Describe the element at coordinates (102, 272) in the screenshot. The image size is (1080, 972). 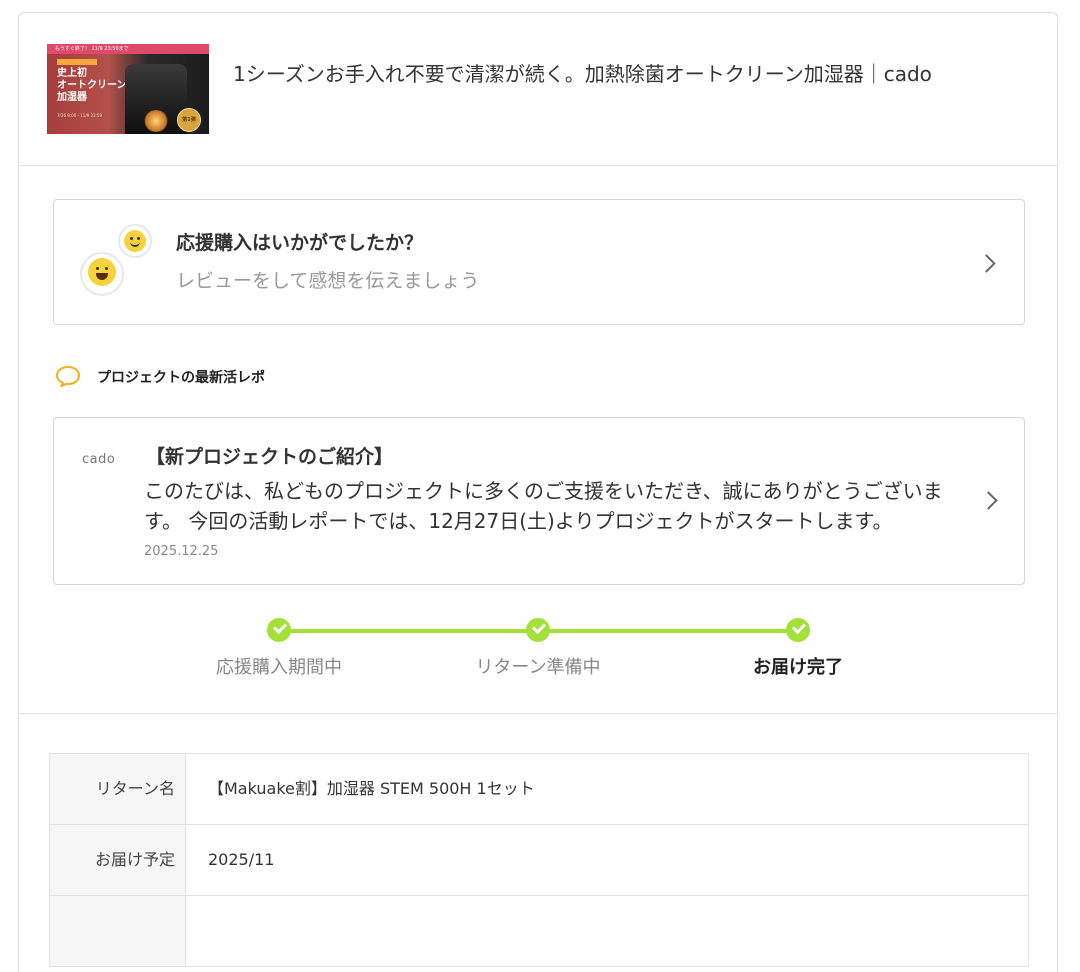
I see `laughing-face-icon` at that location.